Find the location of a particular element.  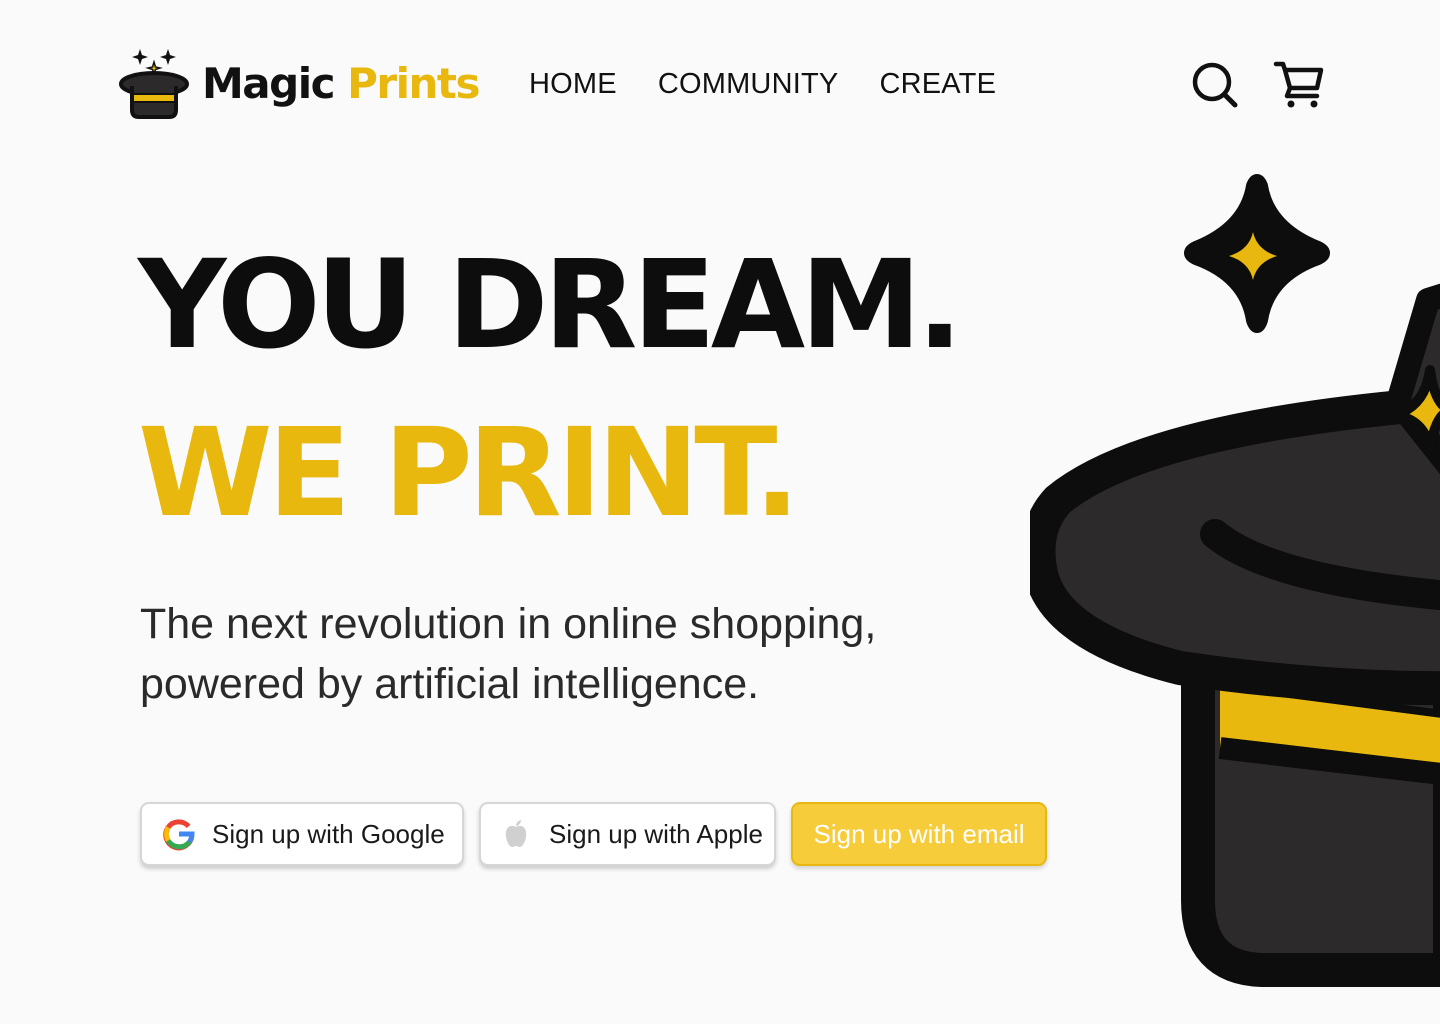

cart-button is located at coordinates (1299, 84).